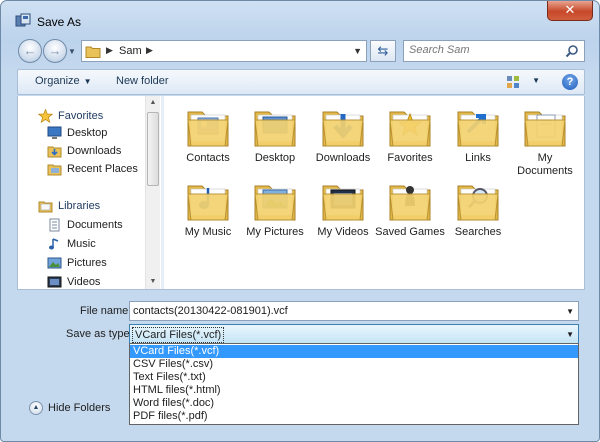 The width and height of the screenshot is (600, 442). I want to click on forward-button: →, so click(55, 51).